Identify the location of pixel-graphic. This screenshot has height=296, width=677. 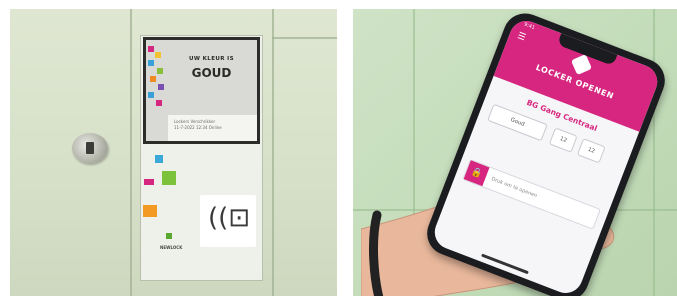
(156, 90).